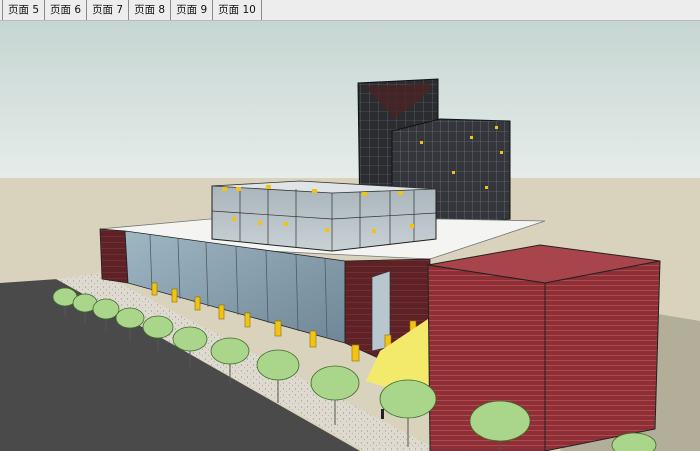 The width and height of the screenshot is (700, 451). Describe the element at coordinates (150, 10) in the screenshot. I see `tab-page-8: 页面 8` at that location.